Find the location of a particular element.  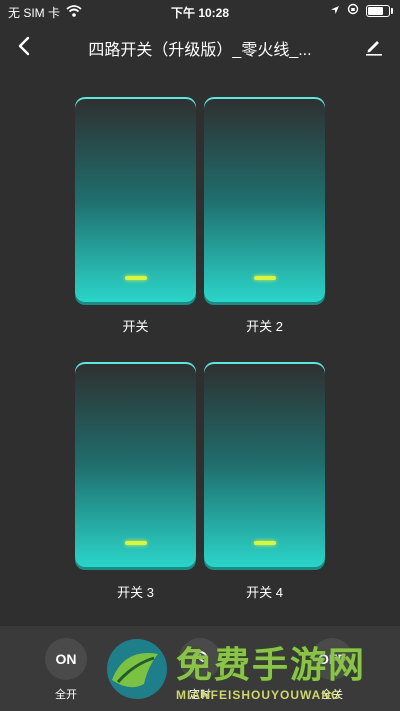

chevron-left-icon is located at coordinates (24, 46).